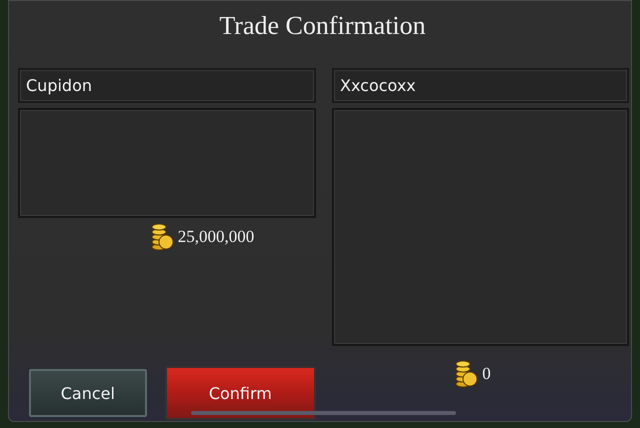 This screenshot has width=640, height=428. Describe the element at coordinates (216, 237) in the screenshot. I see `coin-amount: 25,000,000` at that location.